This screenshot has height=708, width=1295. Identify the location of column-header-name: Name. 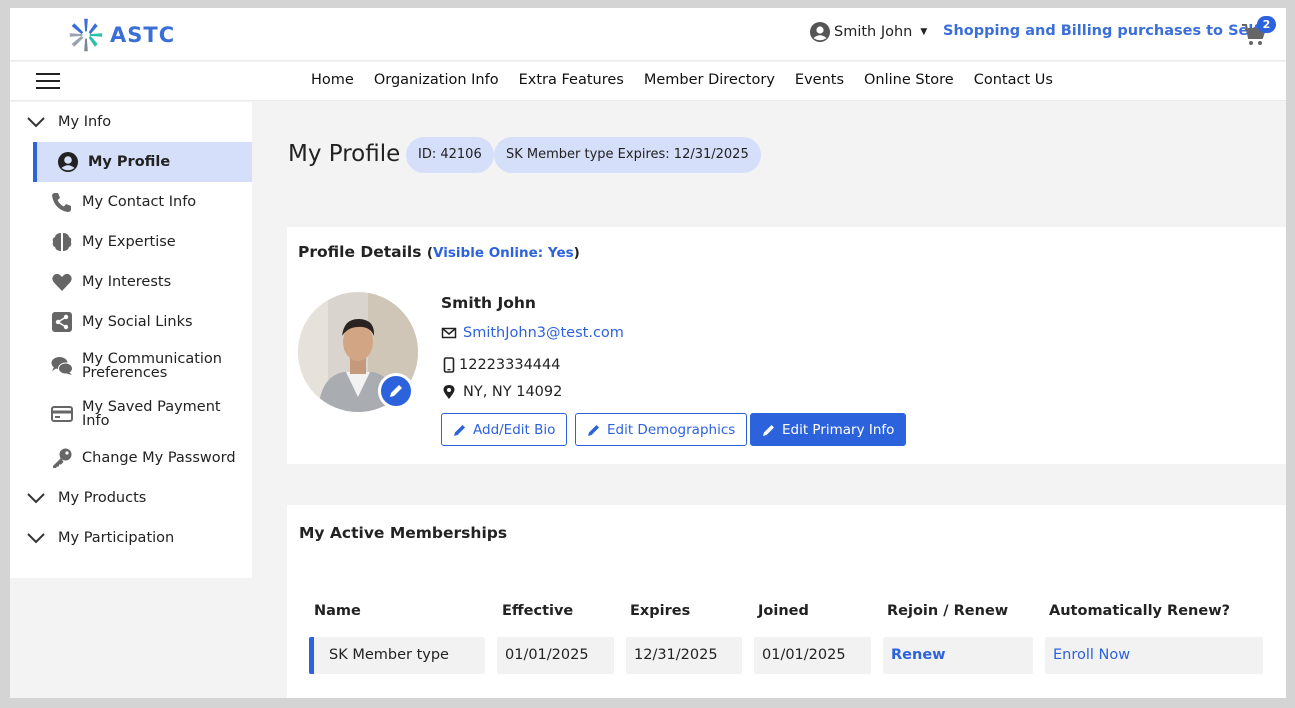
(337, 611).